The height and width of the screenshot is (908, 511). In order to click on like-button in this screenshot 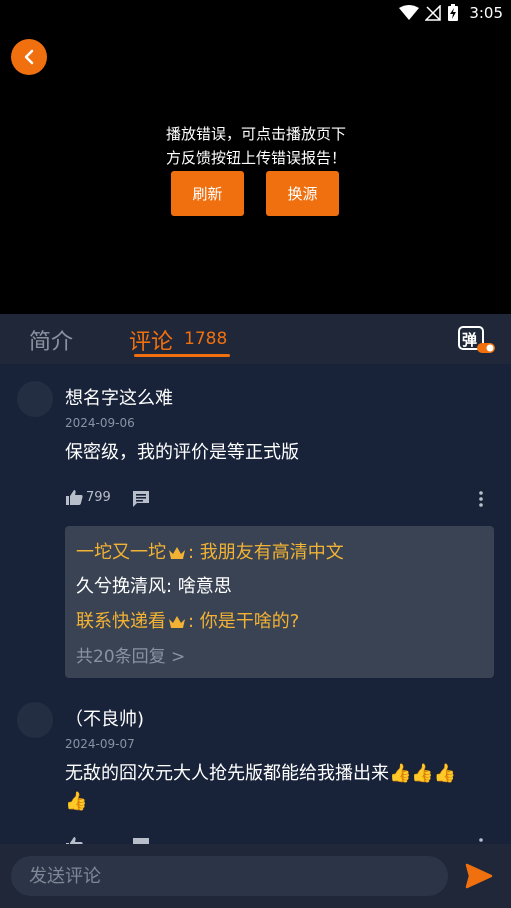, I will do `click(74, 840)`.